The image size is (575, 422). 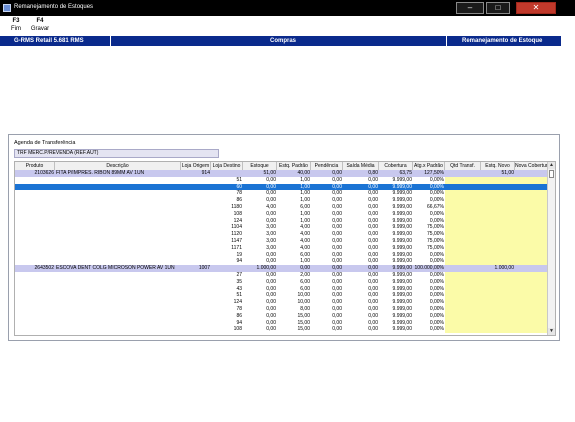 I want to click on column-header: Atg.x Padrão, so click(x=429, y=166).